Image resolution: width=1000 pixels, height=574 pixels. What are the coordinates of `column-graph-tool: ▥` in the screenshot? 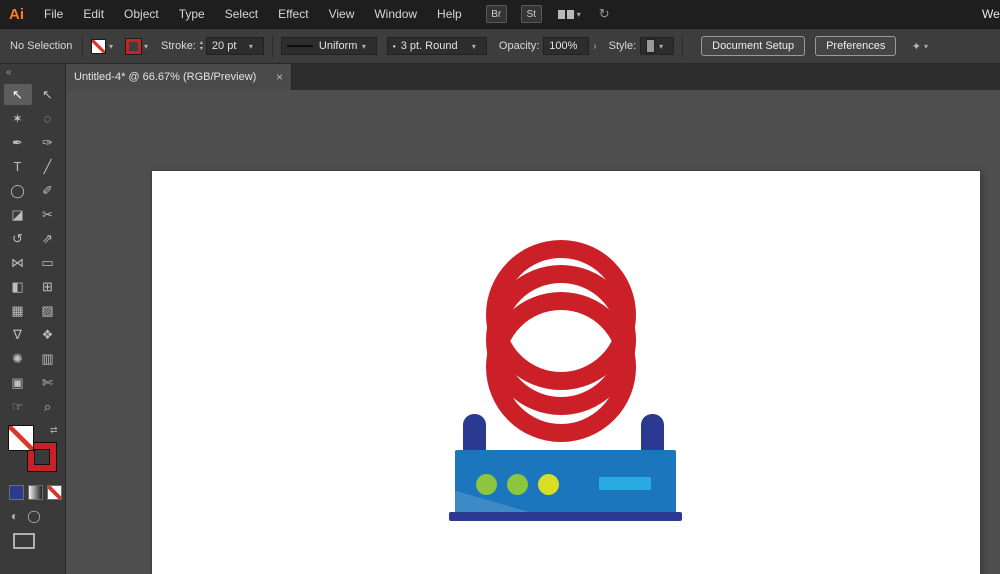 It's located at (48, 358).